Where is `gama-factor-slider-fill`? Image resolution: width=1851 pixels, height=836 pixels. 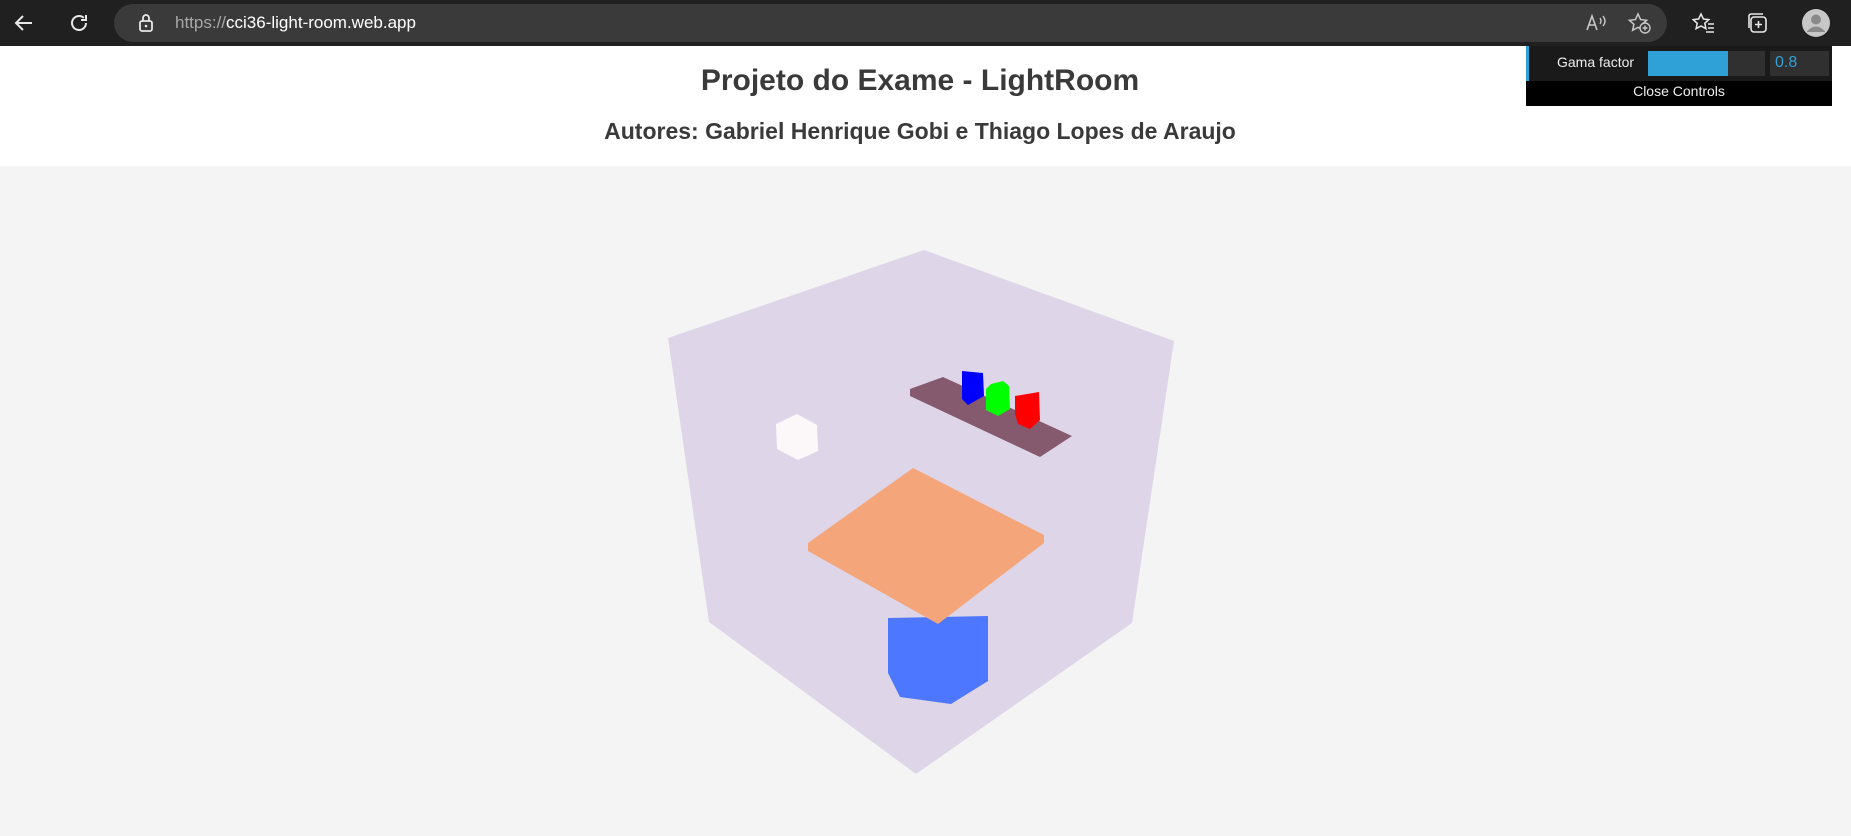 gama-factor-slider-fill is located at coordinates (1688, 63).